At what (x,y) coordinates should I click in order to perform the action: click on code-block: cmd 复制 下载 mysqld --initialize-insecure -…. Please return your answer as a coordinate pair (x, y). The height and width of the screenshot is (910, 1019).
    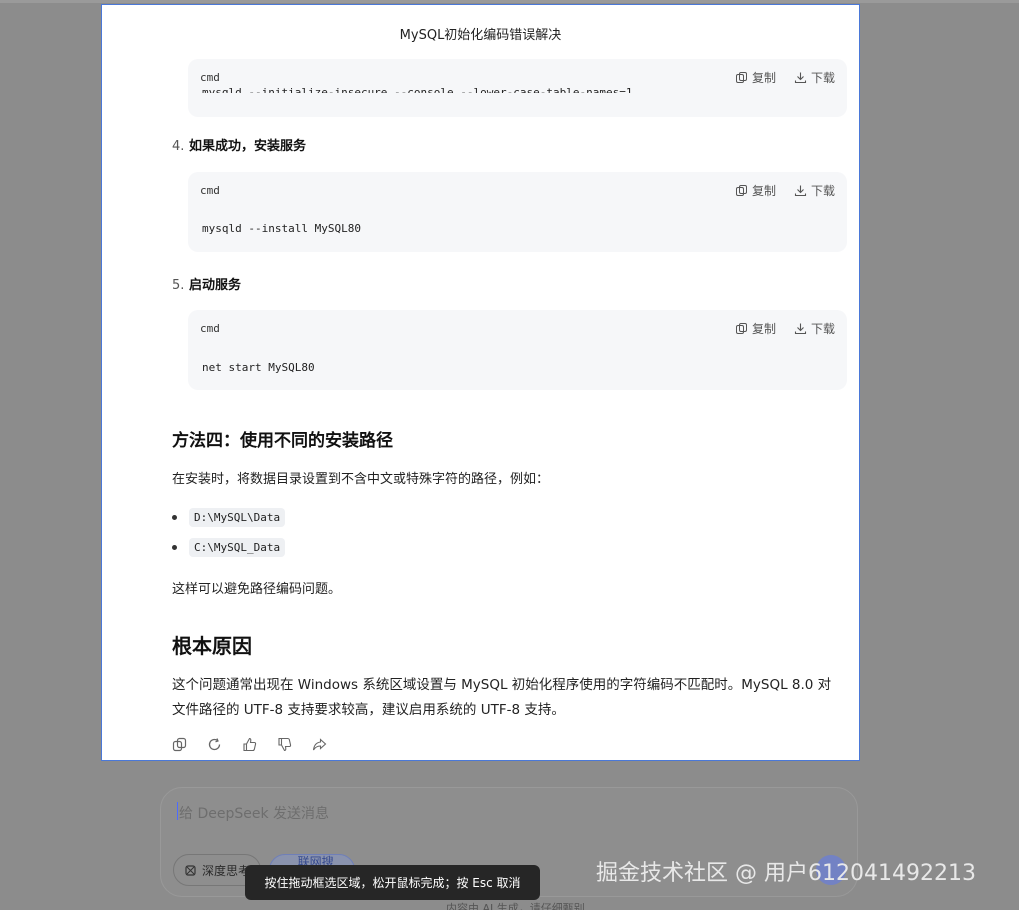
    Looking at the image, I should click on (517, 88).